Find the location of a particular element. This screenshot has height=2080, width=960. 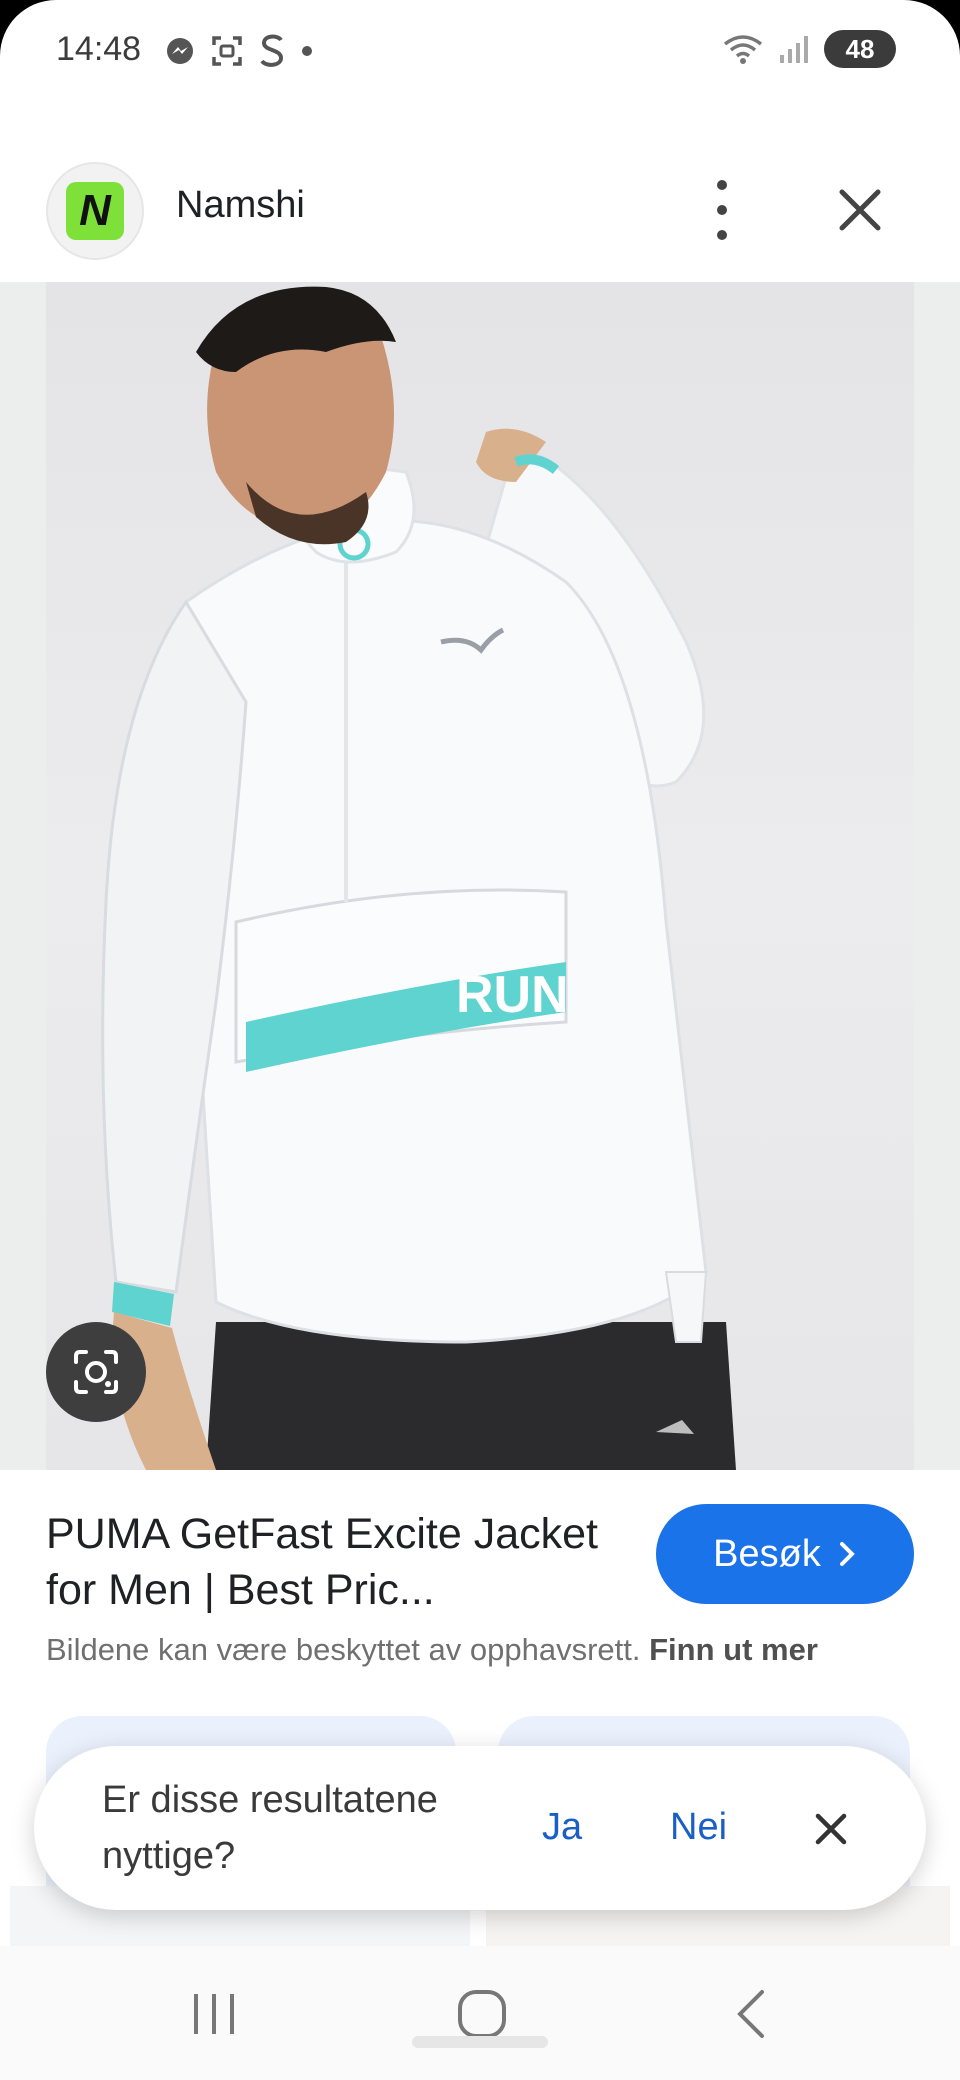

back-icon is located at coordinates (750, 2014).